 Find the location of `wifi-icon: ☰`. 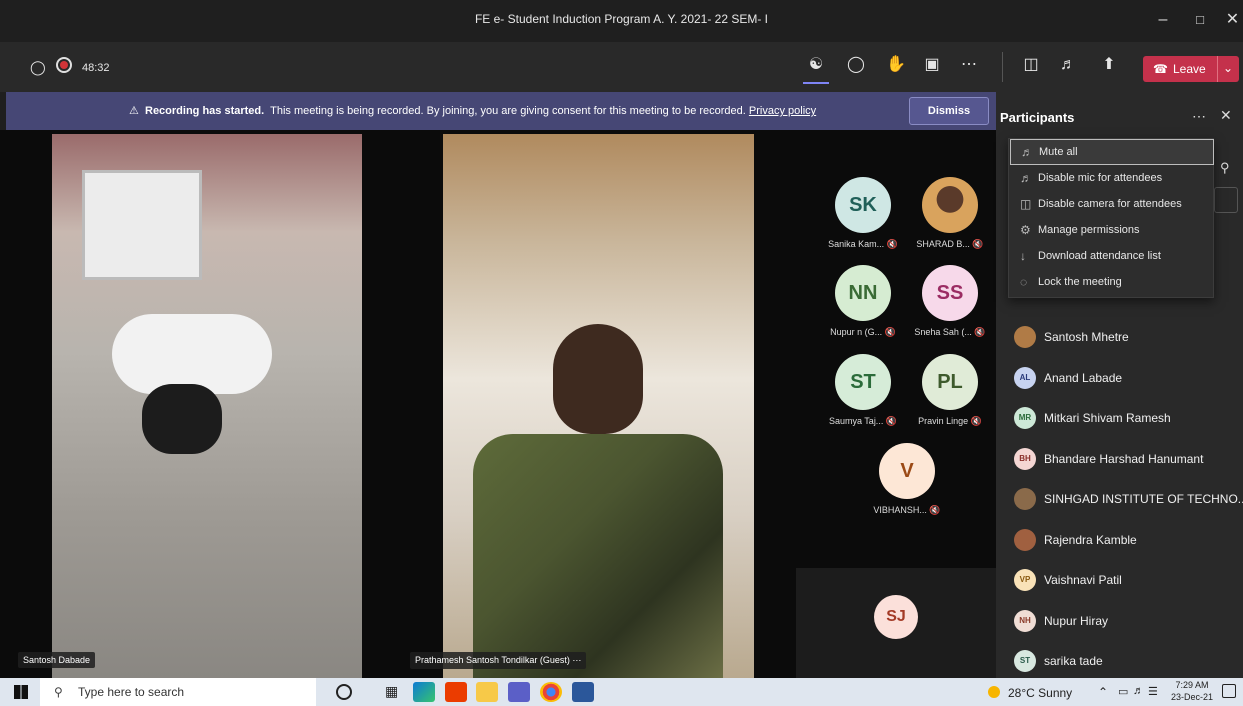

wifi-icon: ☰ is located at coordinates (1153, 691).